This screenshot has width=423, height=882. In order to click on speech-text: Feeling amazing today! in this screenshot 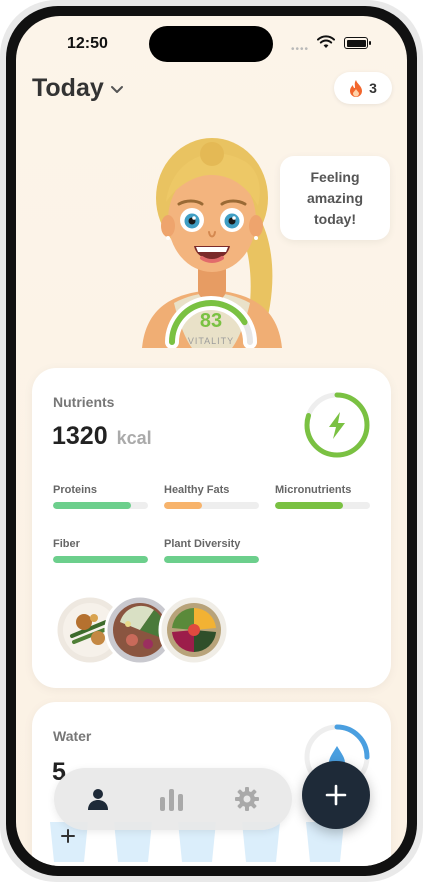, I will do `click(334, 197)`.